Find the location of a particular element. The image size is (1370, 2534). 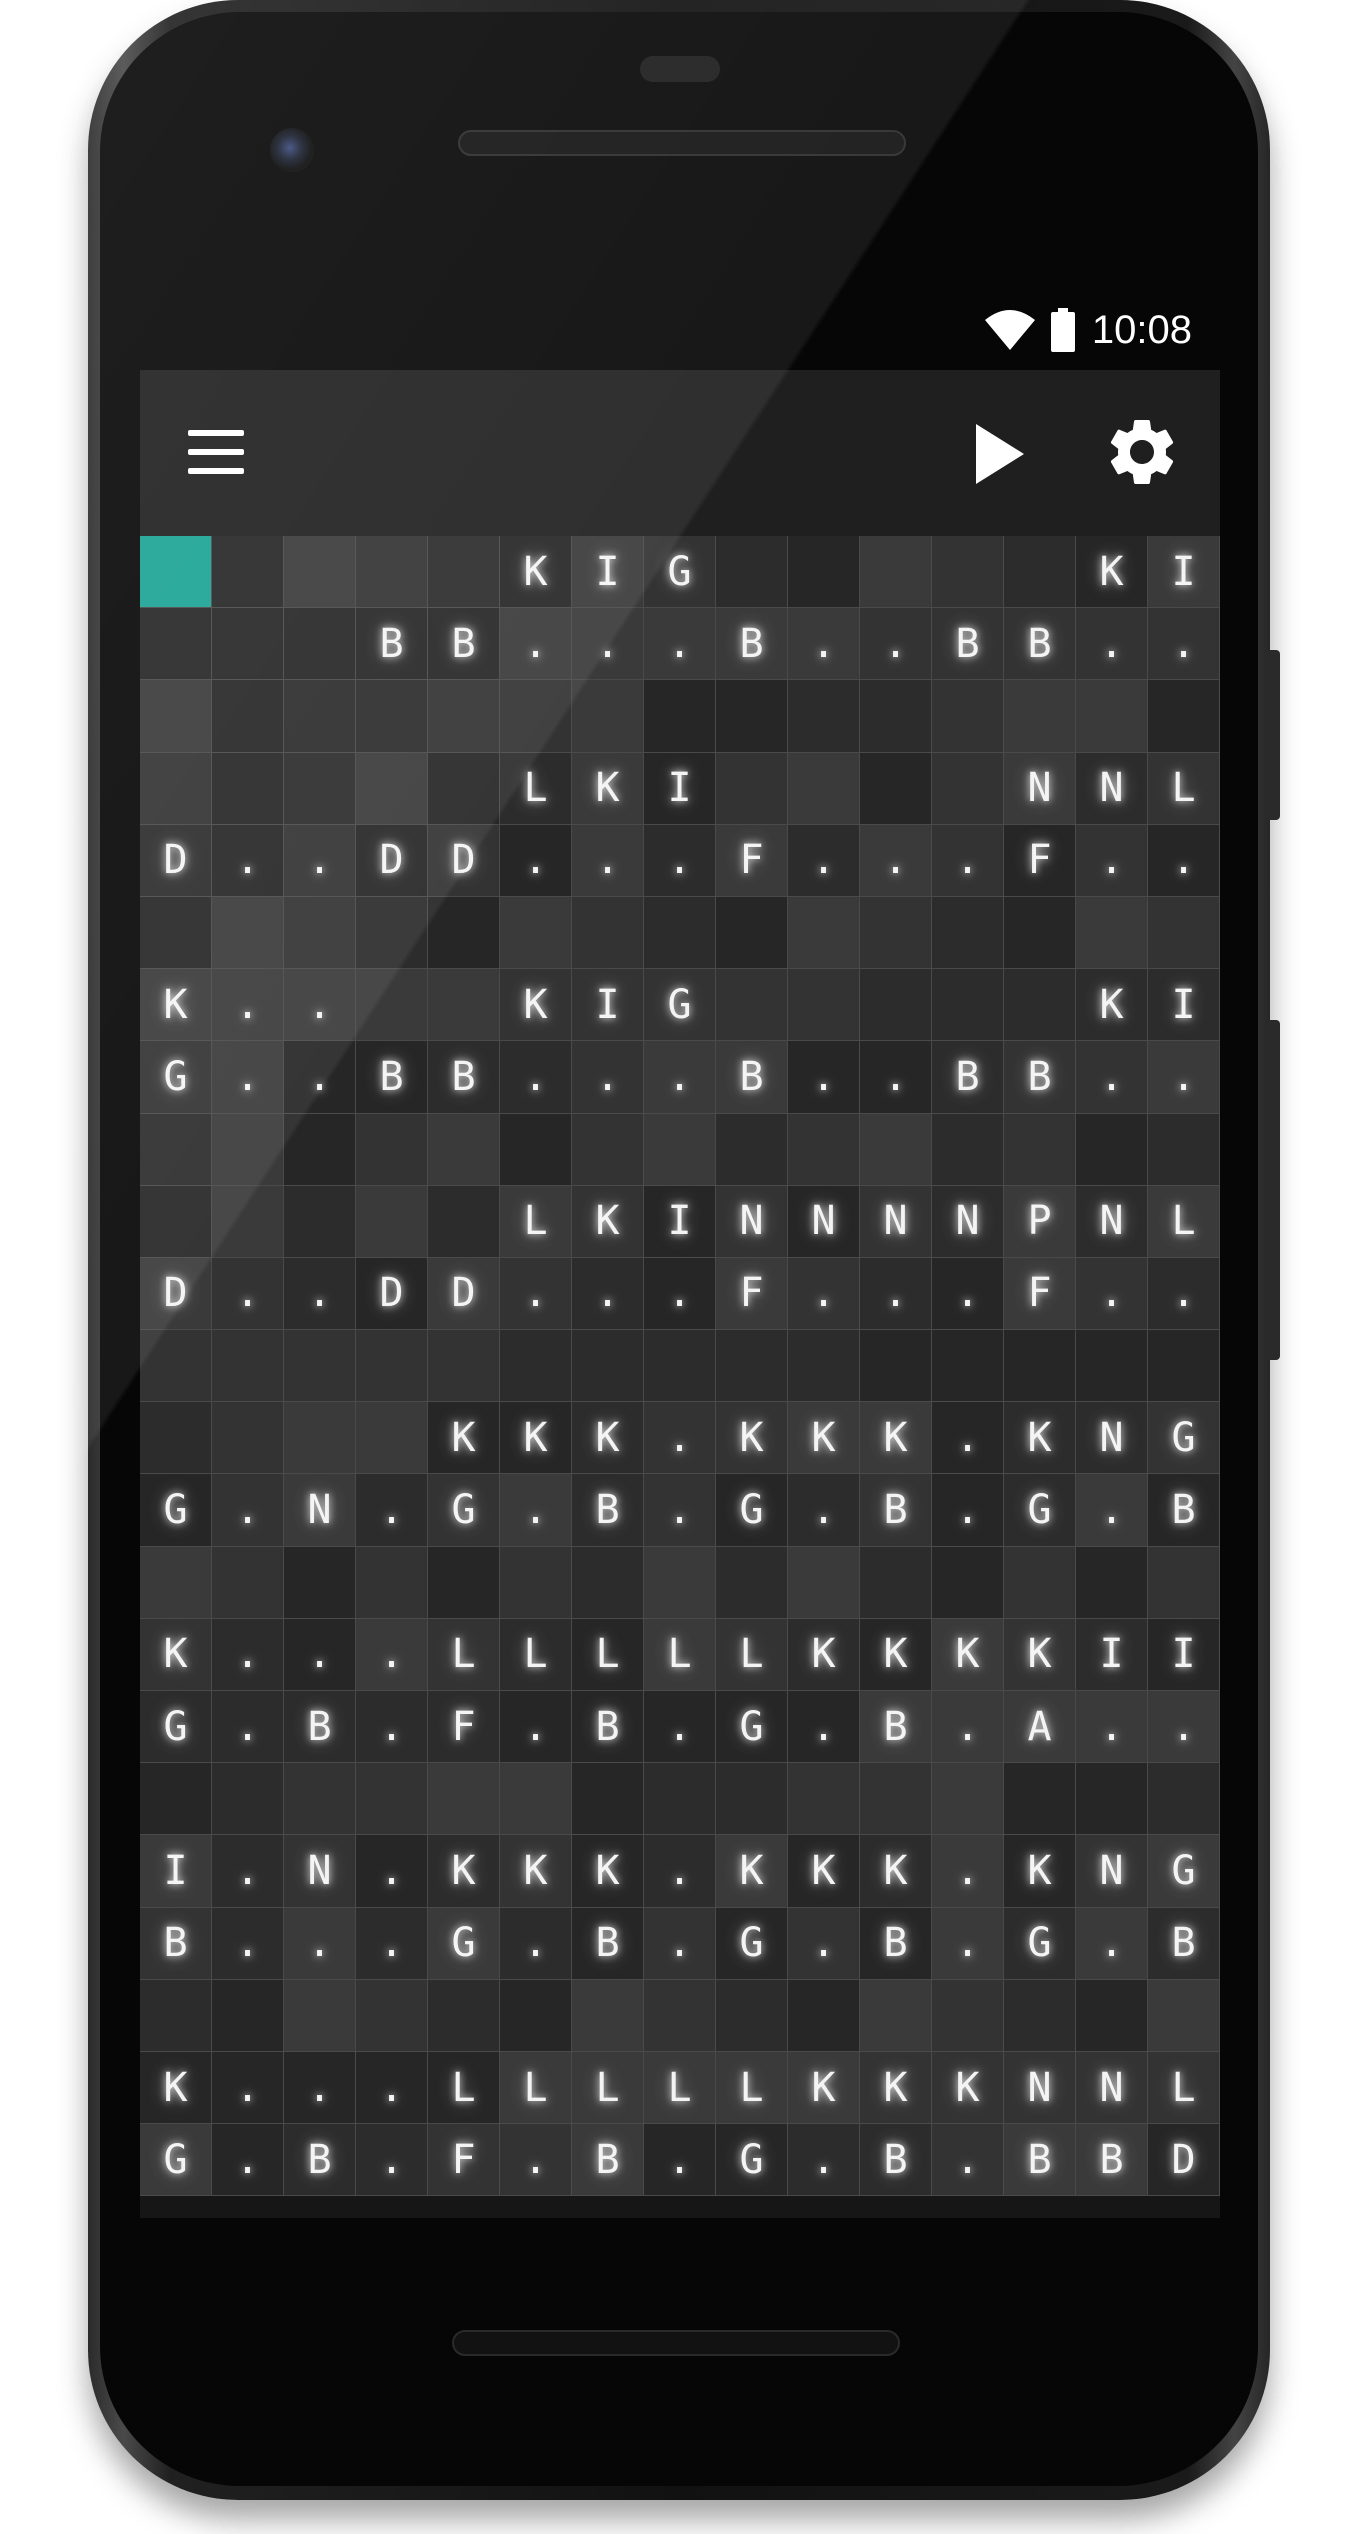

grid-cell: F is located at coordinates (752, 1294).